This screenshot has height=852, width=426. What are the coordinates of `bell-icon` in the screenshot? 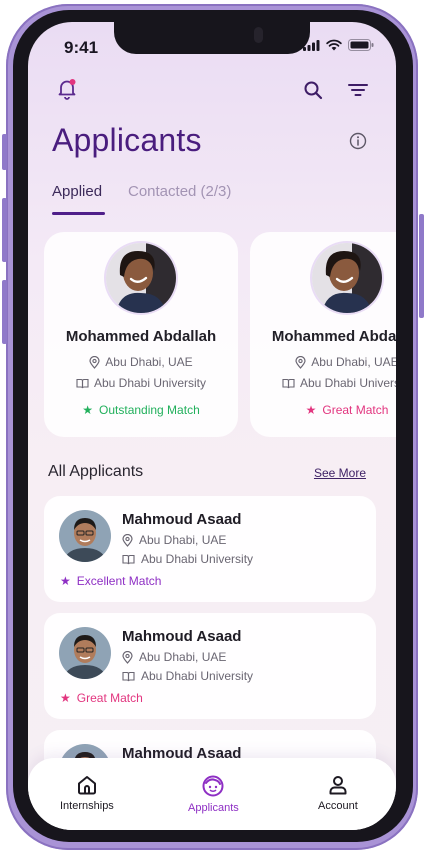 It's located at (67, 89).